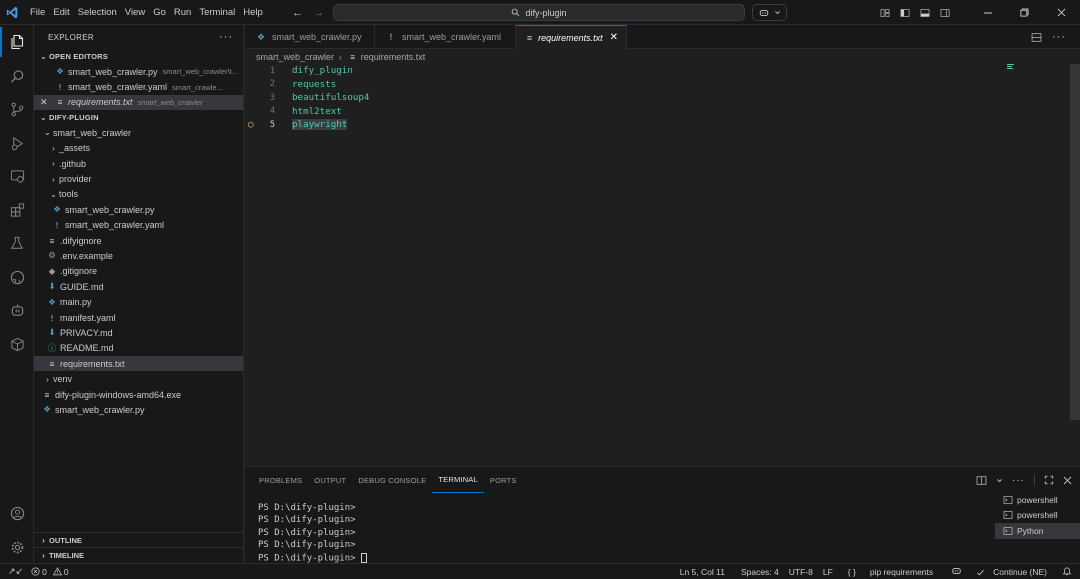 This screenshot has width=1080, height=579. I want to click on menu-help: Help, so click(253, 12).